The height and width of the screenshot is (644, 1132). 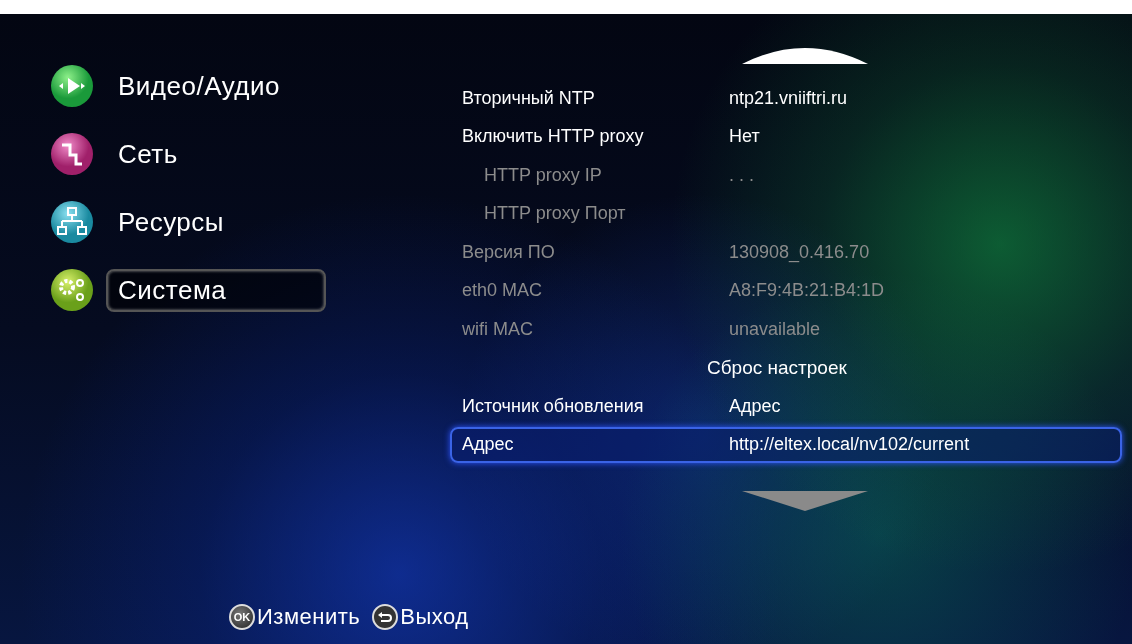 What do you see at coordinates (742, 175) in the screenshot?
I see `setting-value: . . .` at bounding box center [742, 175].